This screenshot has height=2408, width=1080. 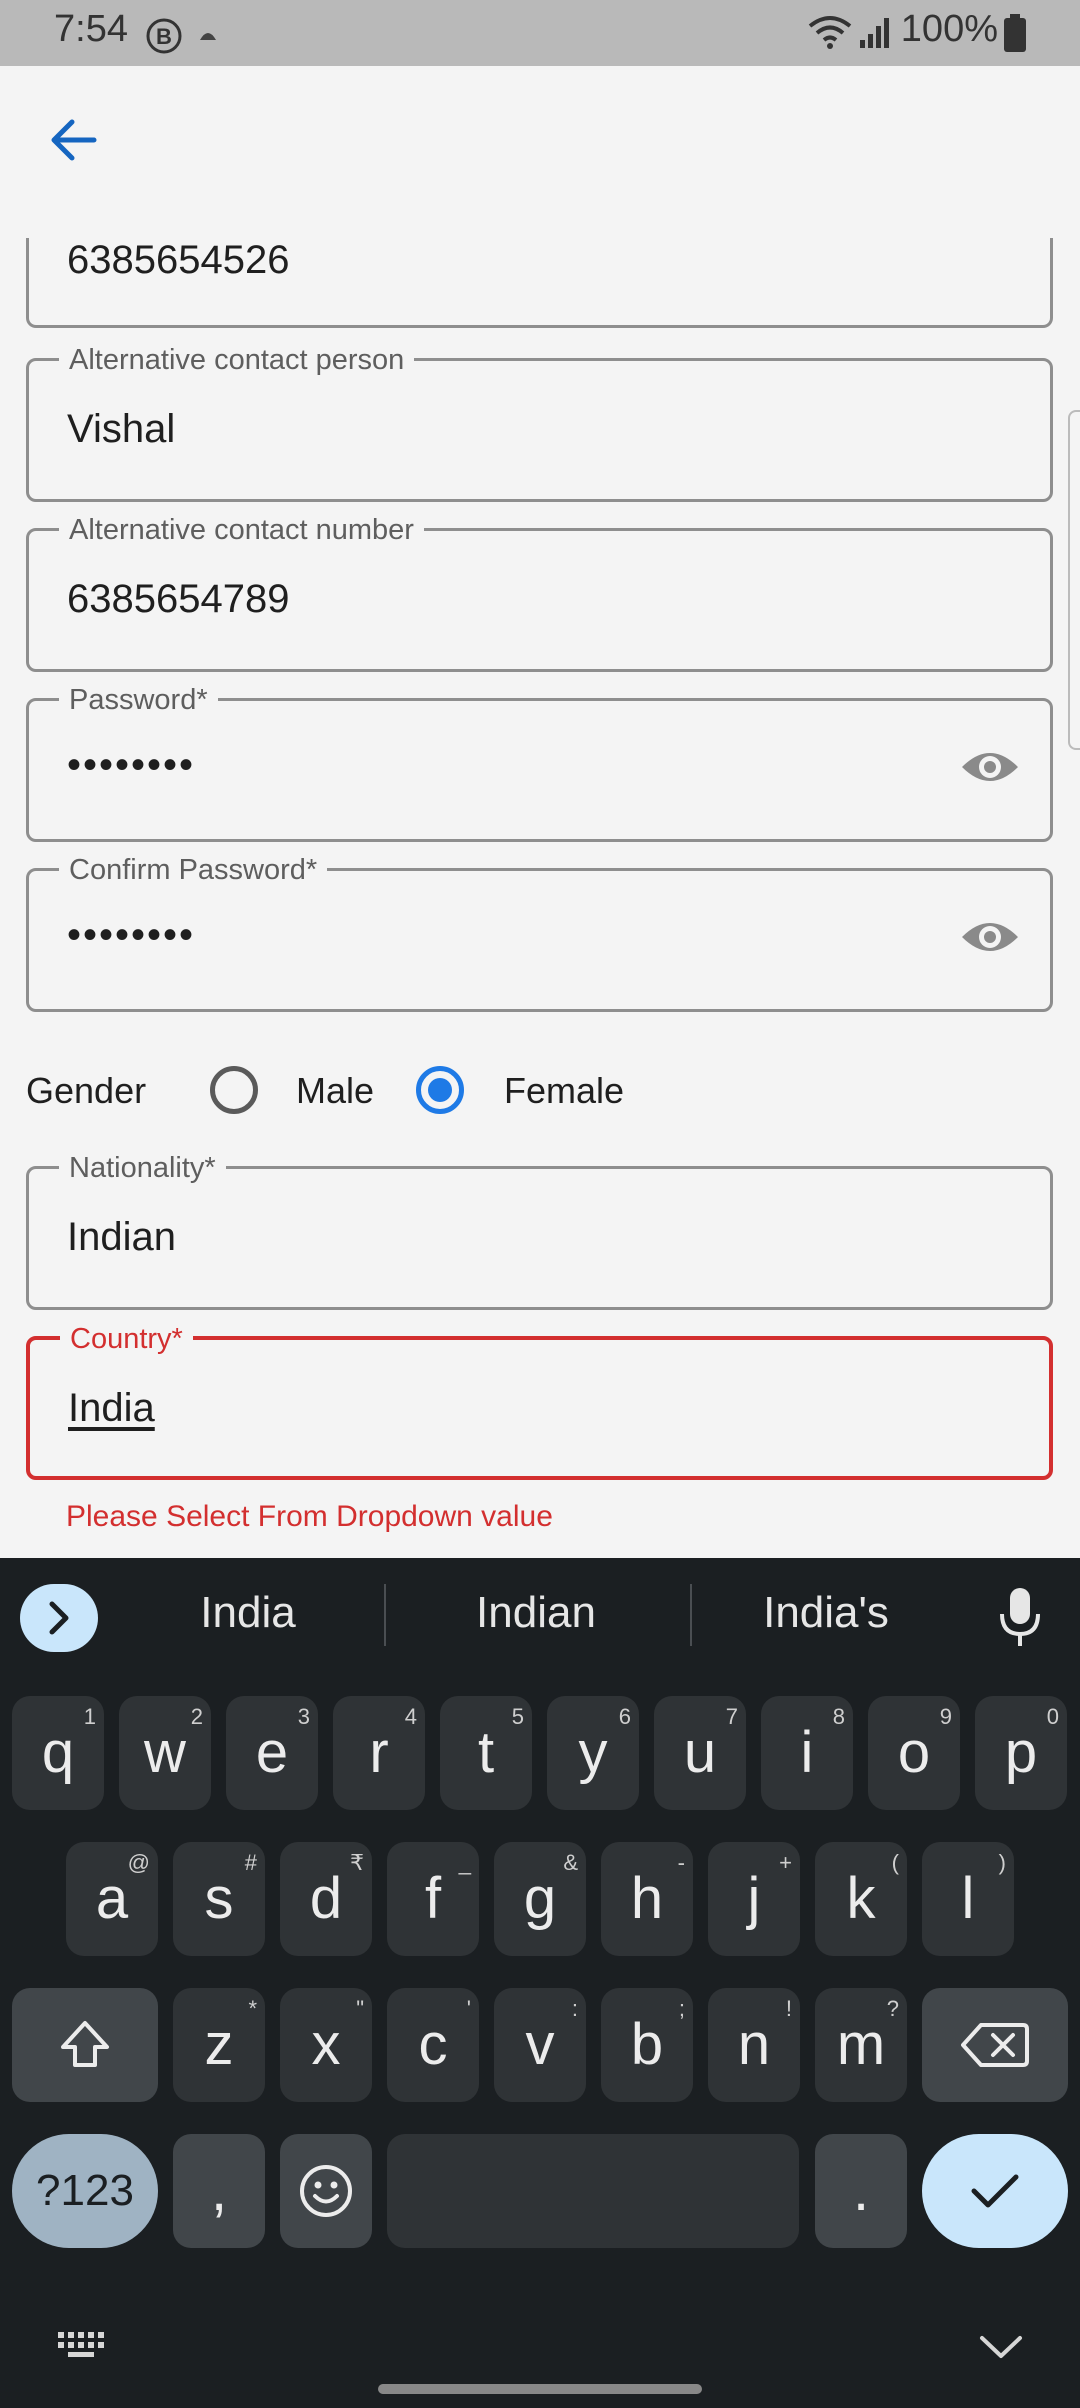 What do you see at coordinates (914, 1753) in the screenshot?
I see `key-o: o9` at bounding box center [914, 1753].